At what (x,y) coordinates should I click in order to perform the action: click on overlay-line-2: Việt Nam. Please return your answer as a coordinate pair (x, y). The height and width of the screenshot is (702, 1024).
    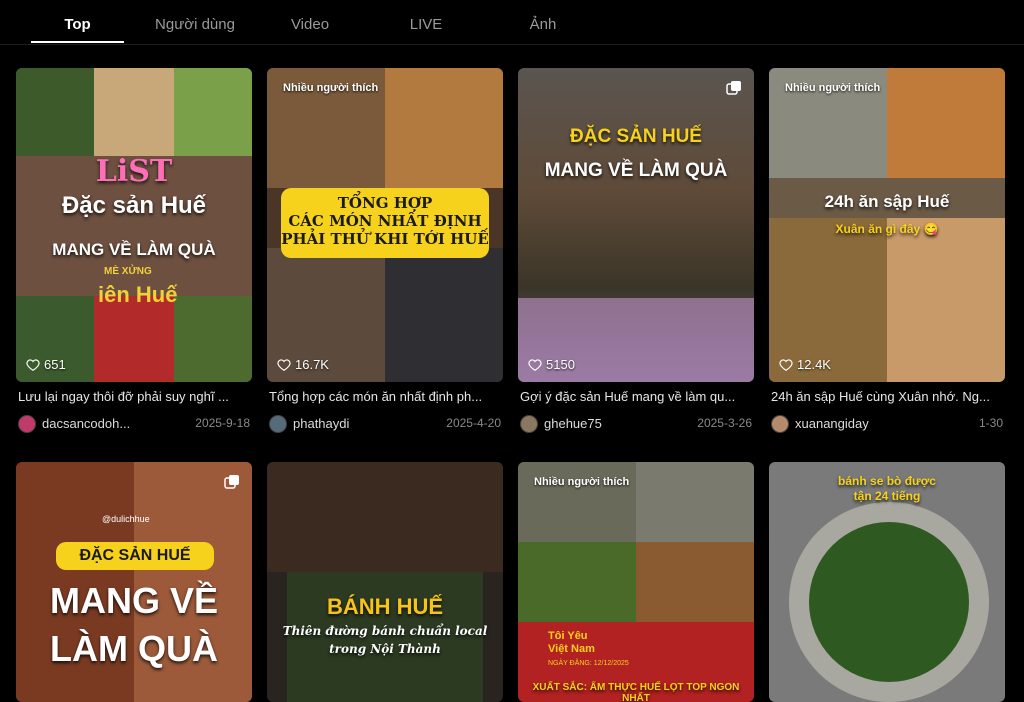
    Looking at the image, I should click on (571, 649).